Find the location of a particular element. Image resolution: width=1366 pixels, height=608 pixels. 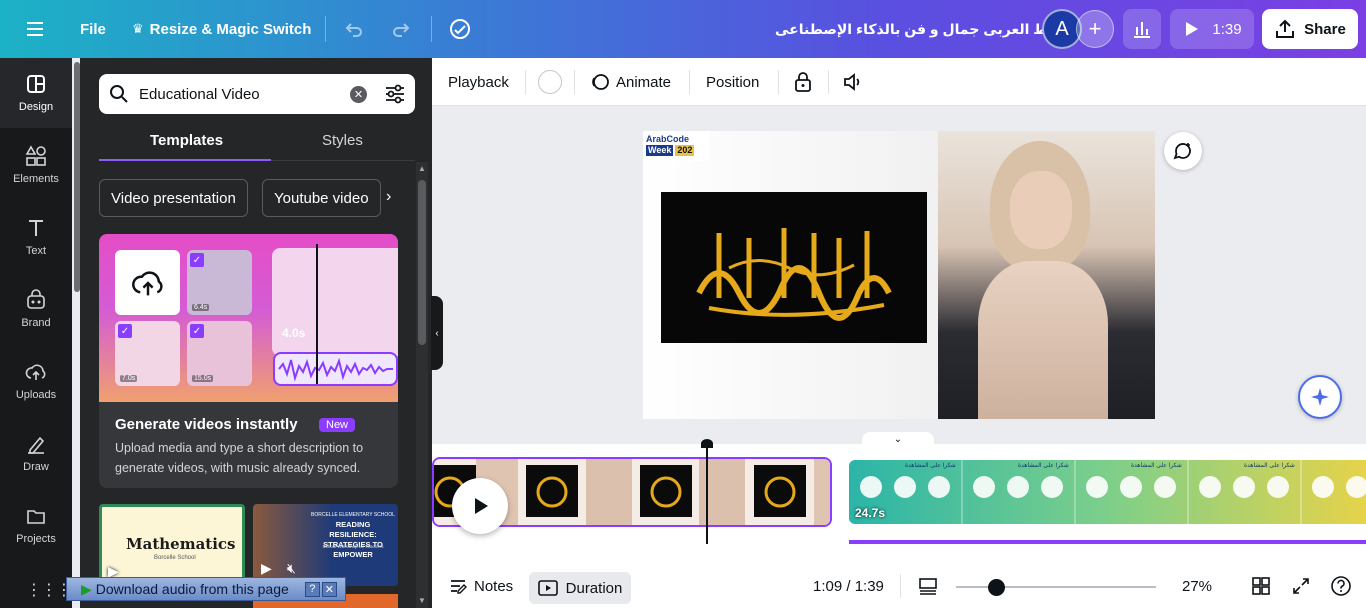

thumbnail-title: Mathematics is located at coordinates (181, 544).